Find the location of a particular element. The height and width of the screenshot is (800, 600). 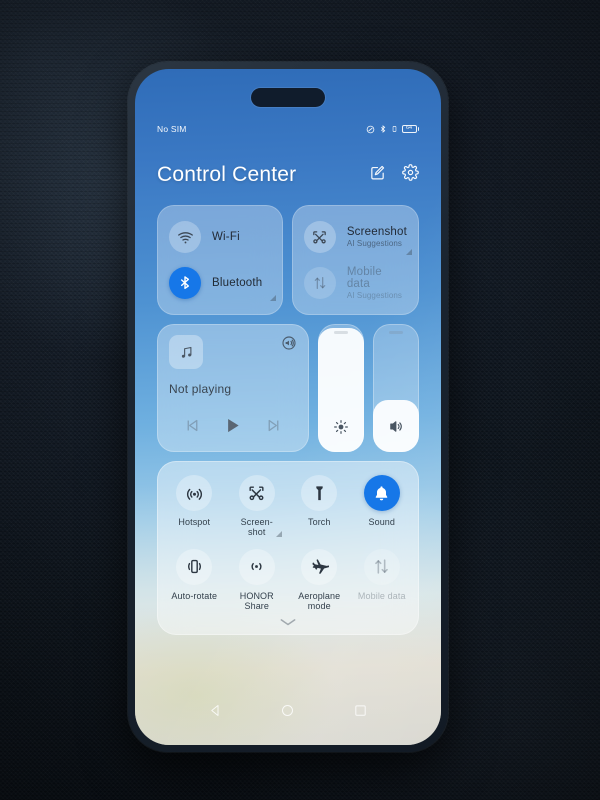

toggle-honor-share-label: HONOR Share is located at coordinates (256, 601).